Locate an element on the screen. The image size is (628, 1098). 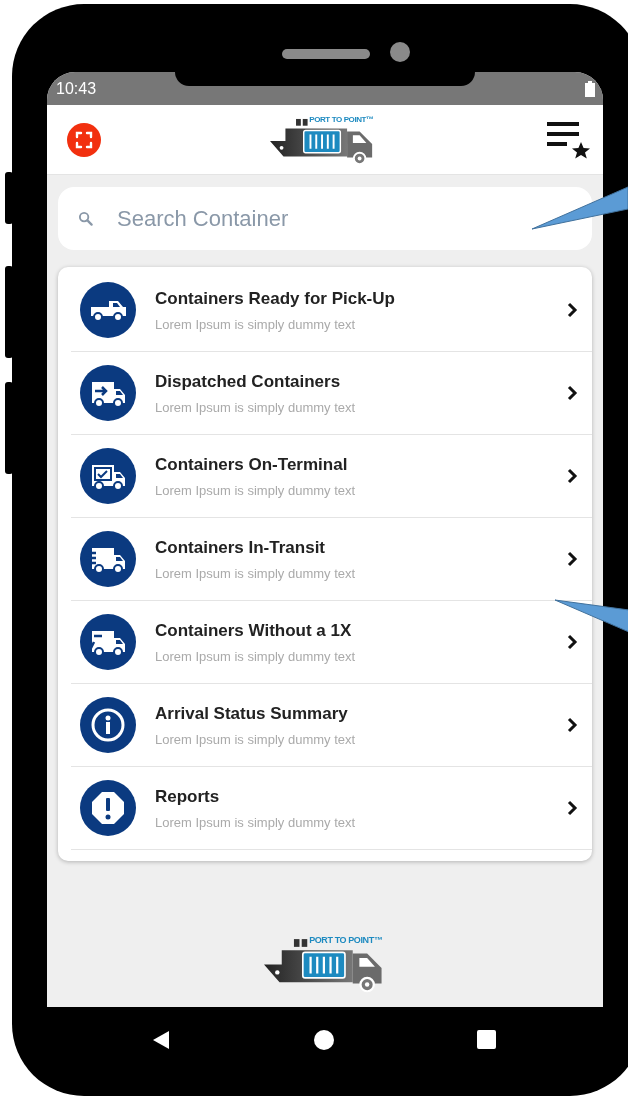
battery-icon is located at coordinates (590, 88).